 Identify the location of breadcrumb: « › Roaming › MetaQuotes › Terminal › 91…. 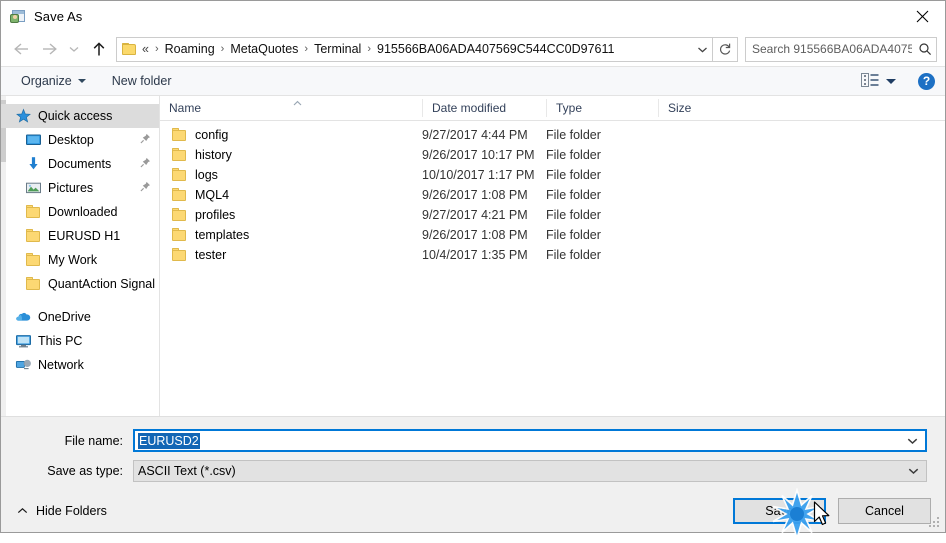
(414, 49).